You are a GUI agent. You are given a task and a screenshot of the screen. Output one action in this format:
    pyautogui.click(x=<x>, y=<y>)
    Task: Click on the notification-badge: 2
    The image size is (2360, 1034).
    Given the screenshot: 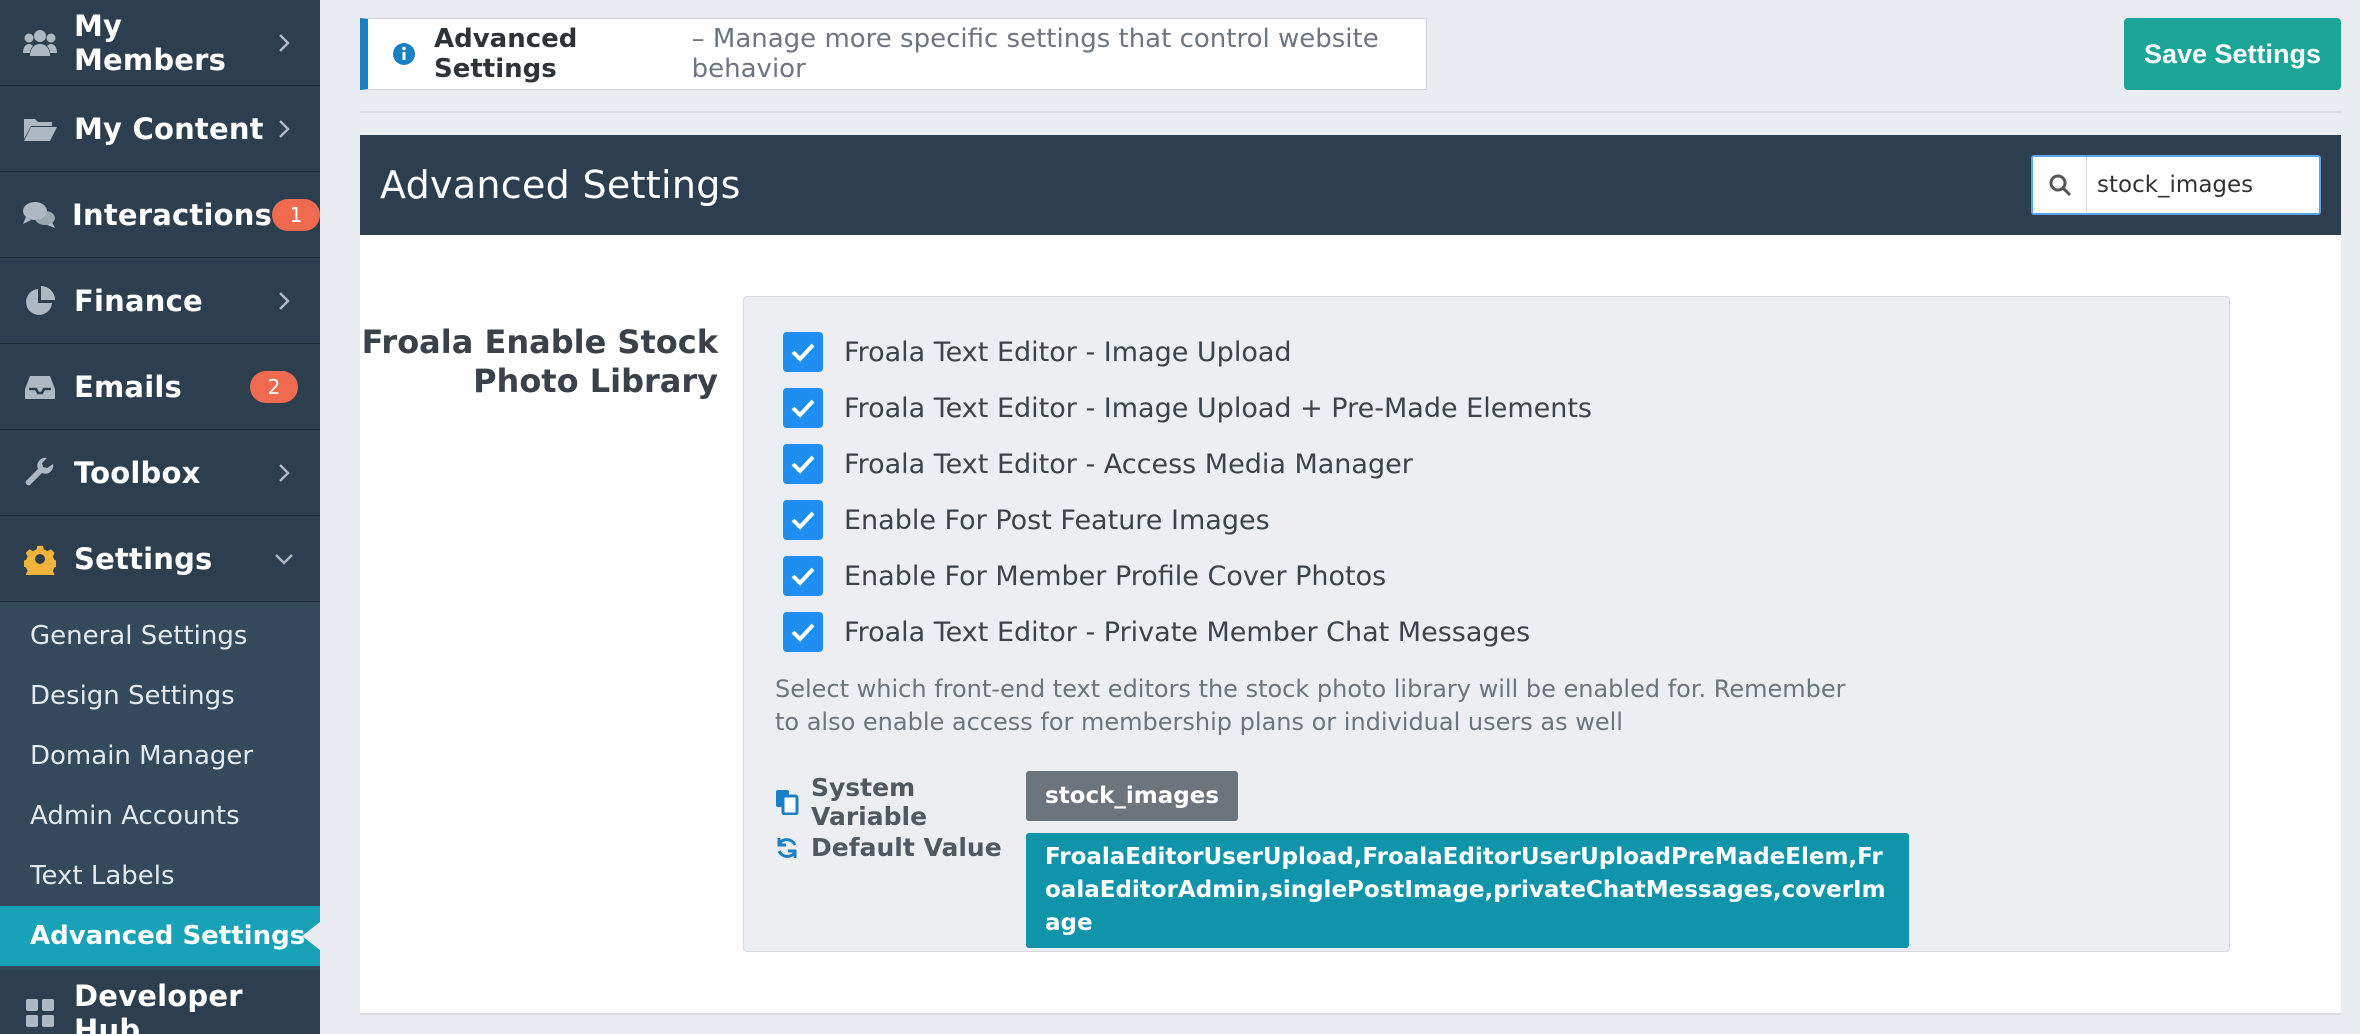 What is the action you would take?
    pyautogui.click(x=274, y=386)
    